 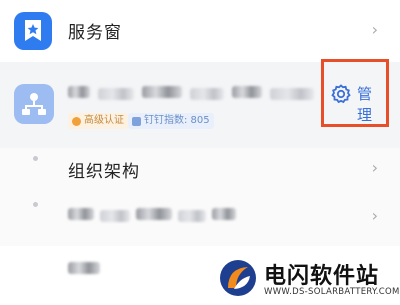 What do you see at coordinates (95, 33) in the screenshot?
I see `service-window-label: 服务窗` at bounding box center [95, 33].